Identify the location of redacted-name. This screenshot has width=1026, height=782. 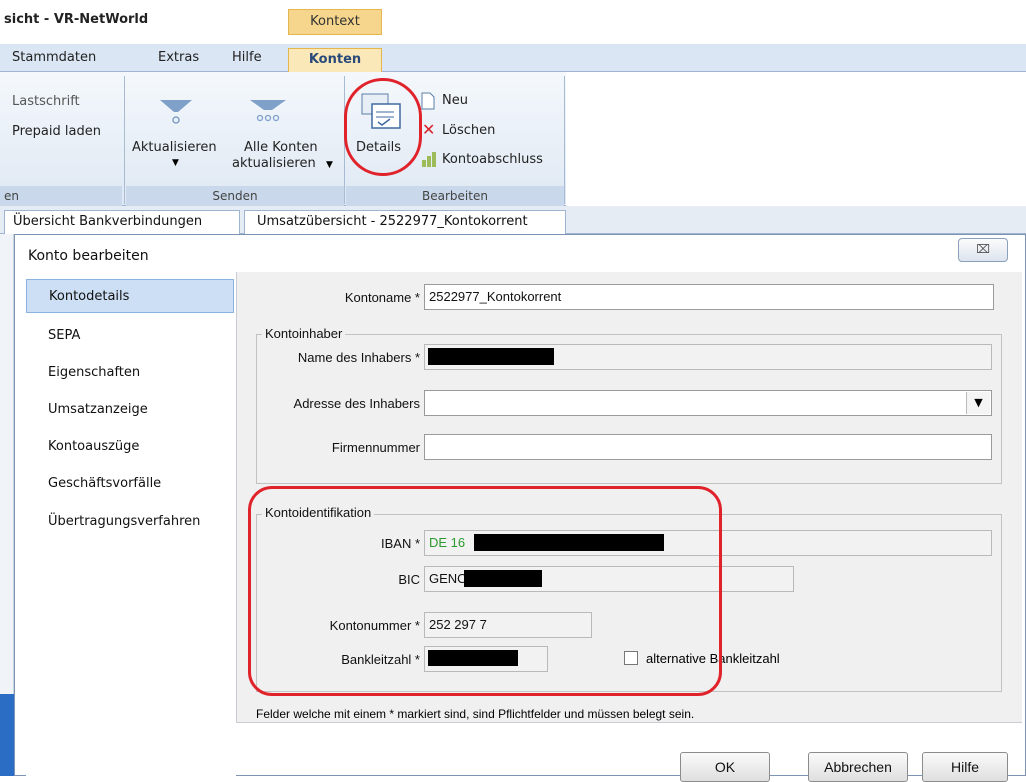
(491, 356).